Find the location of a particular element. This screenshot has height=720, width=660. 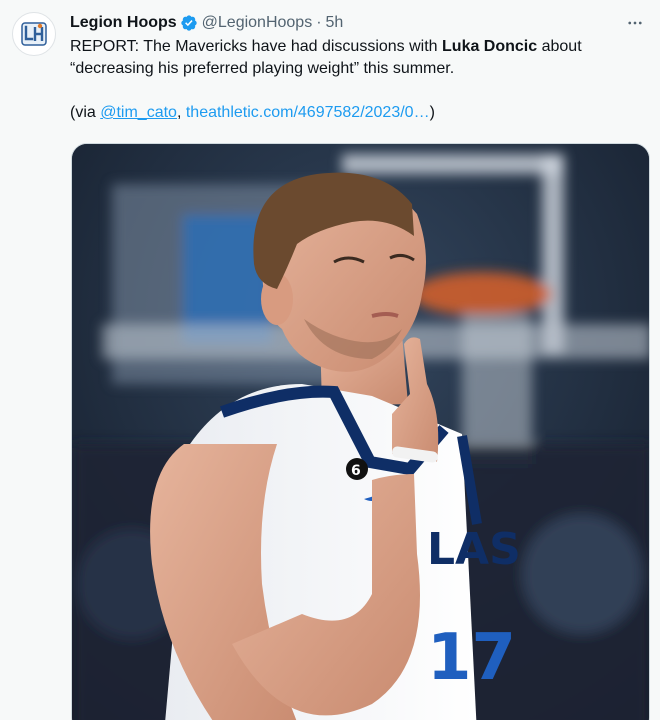

tweet-header: Legion Hoops @LegionHoops · 5h is located at coordinates (359, 23).